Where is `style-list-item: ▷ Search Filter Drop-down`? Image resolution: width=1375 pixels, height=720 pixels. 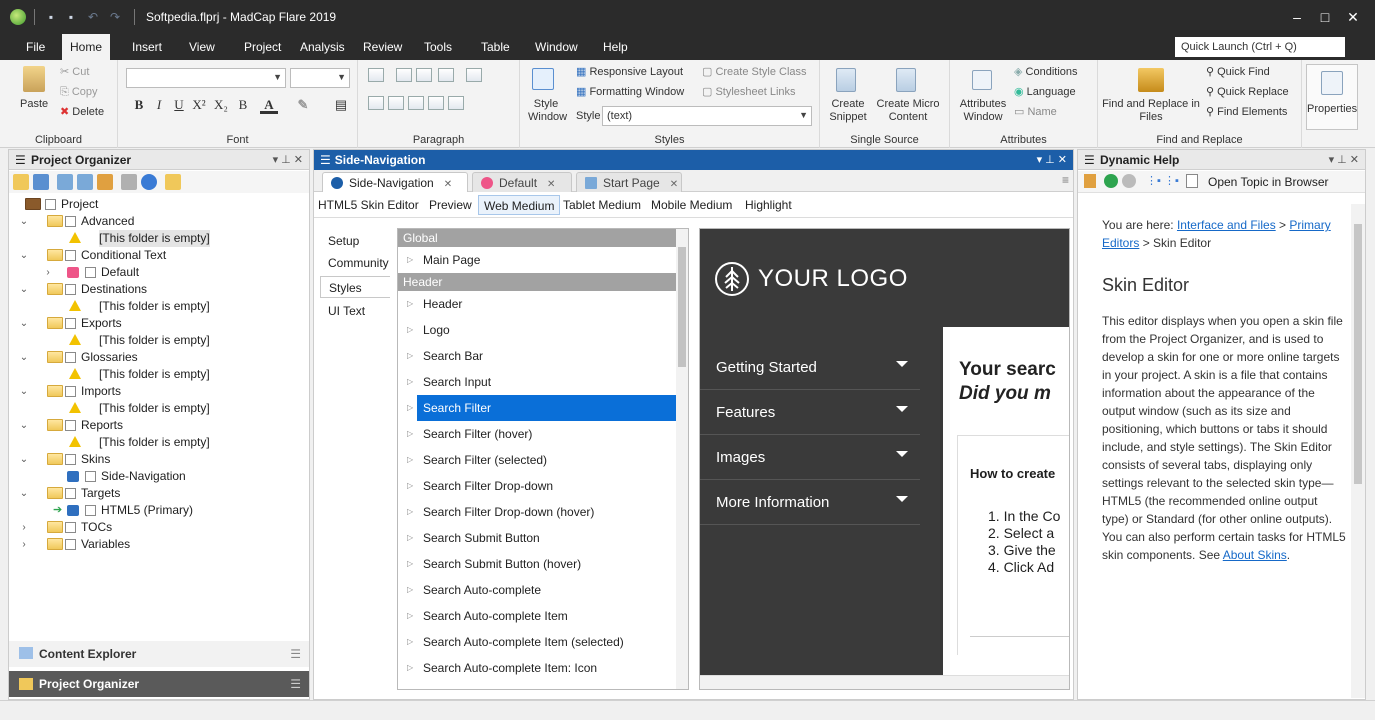 style-list-item: ▷ Search Filter Drop-down is located at coordinates (538, 486).